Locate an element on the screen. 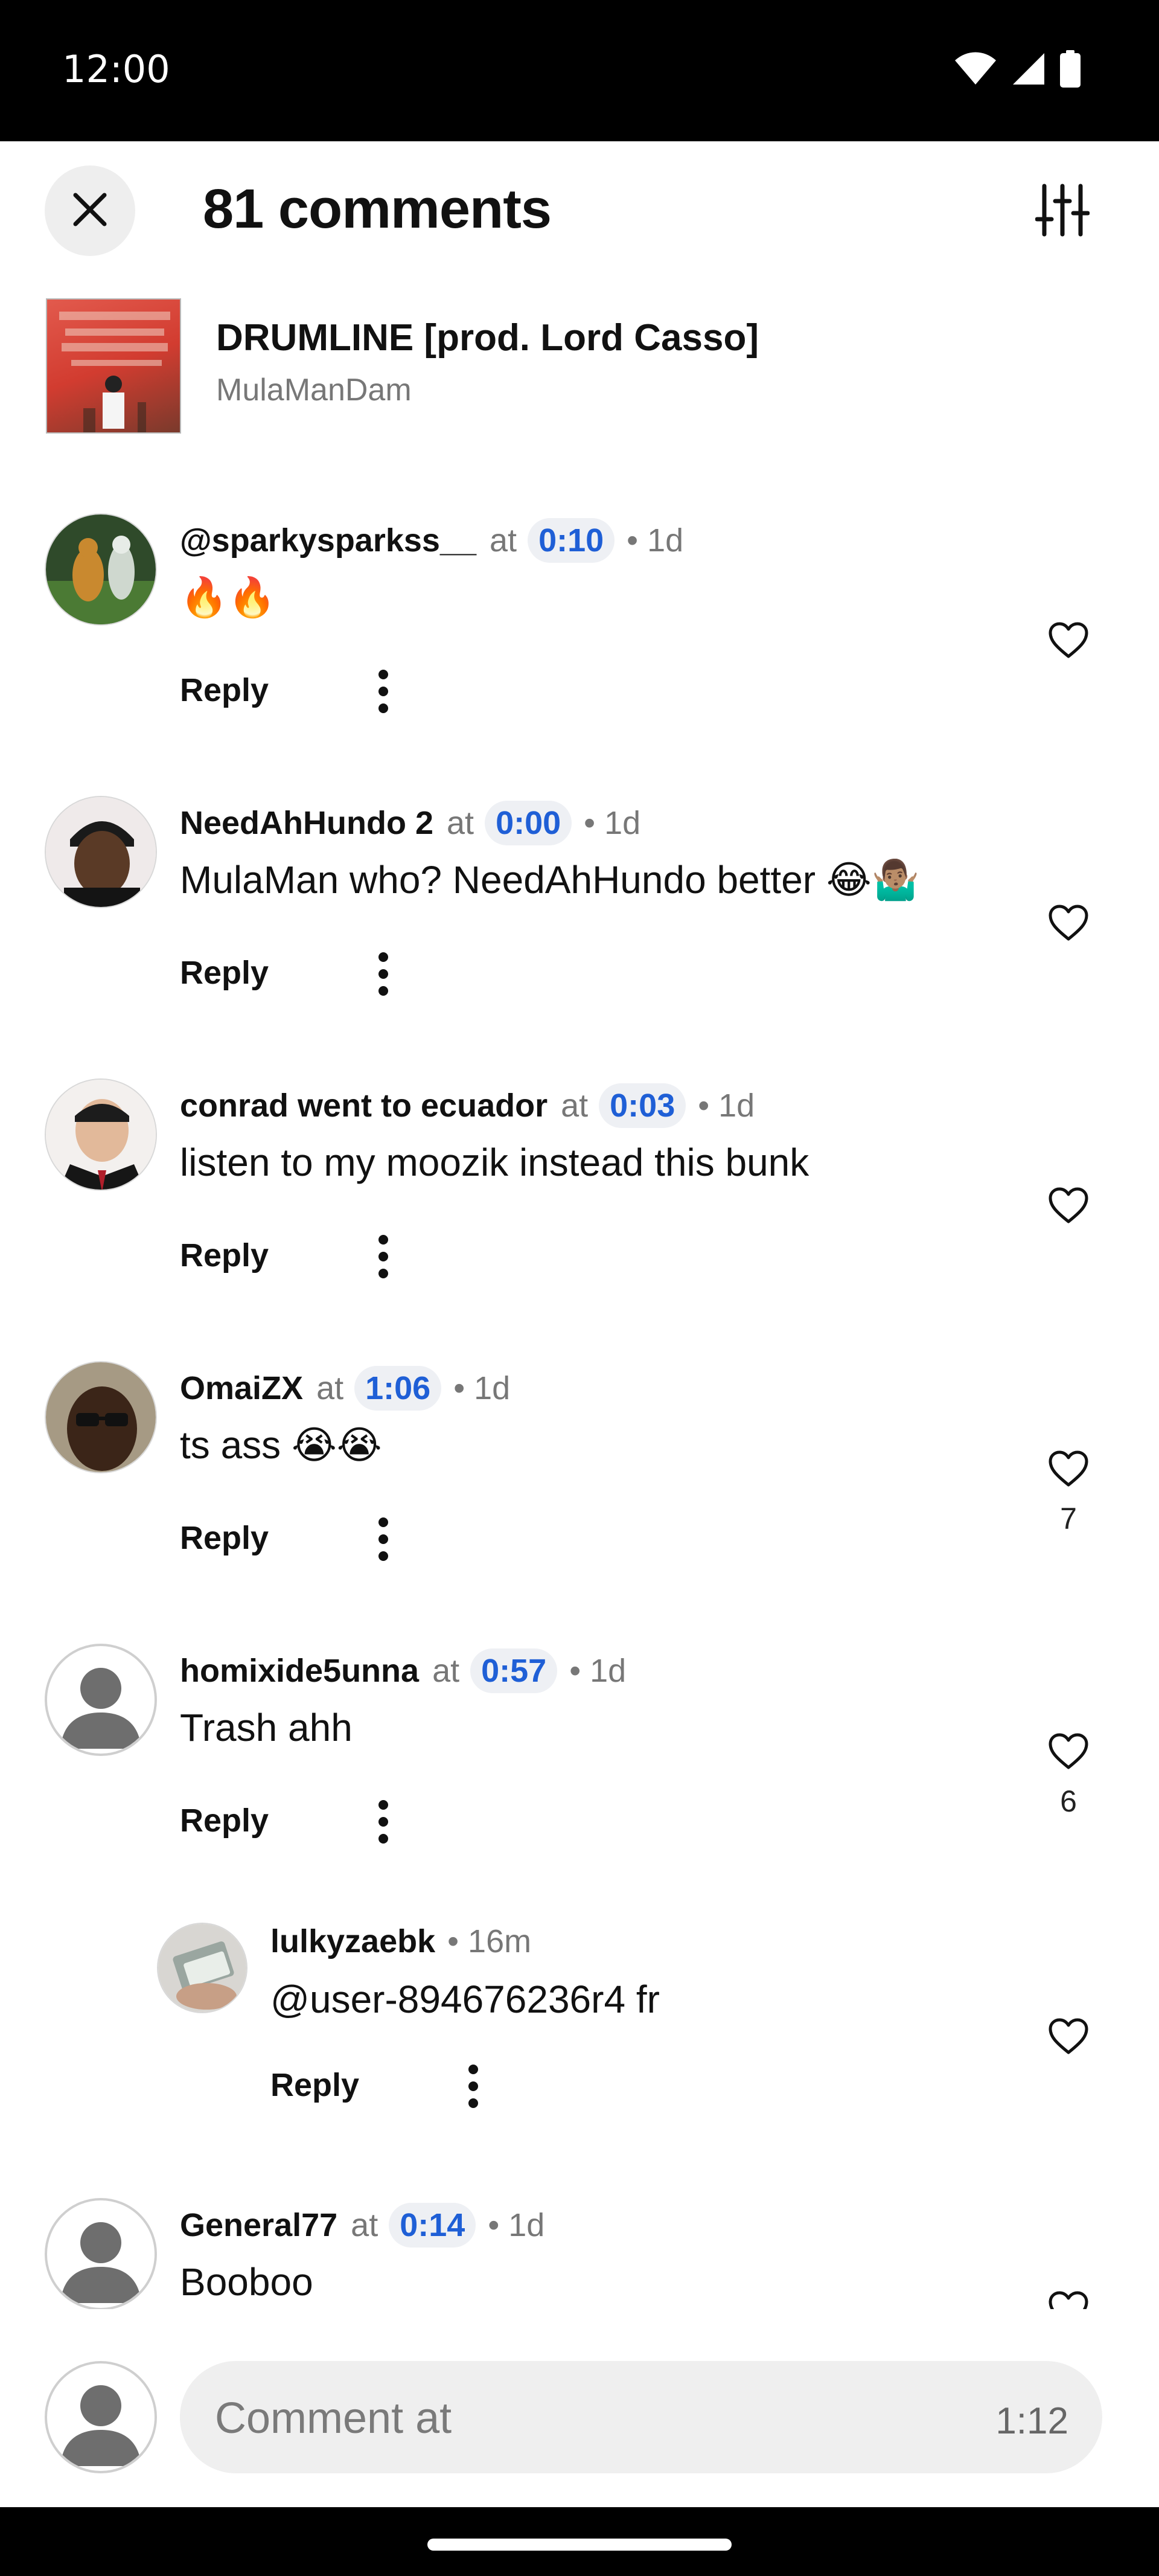 The height and width of the screenshot is (2576, 1159). comment-timestamp: 0:14 is located at coordinates (432, 2225).